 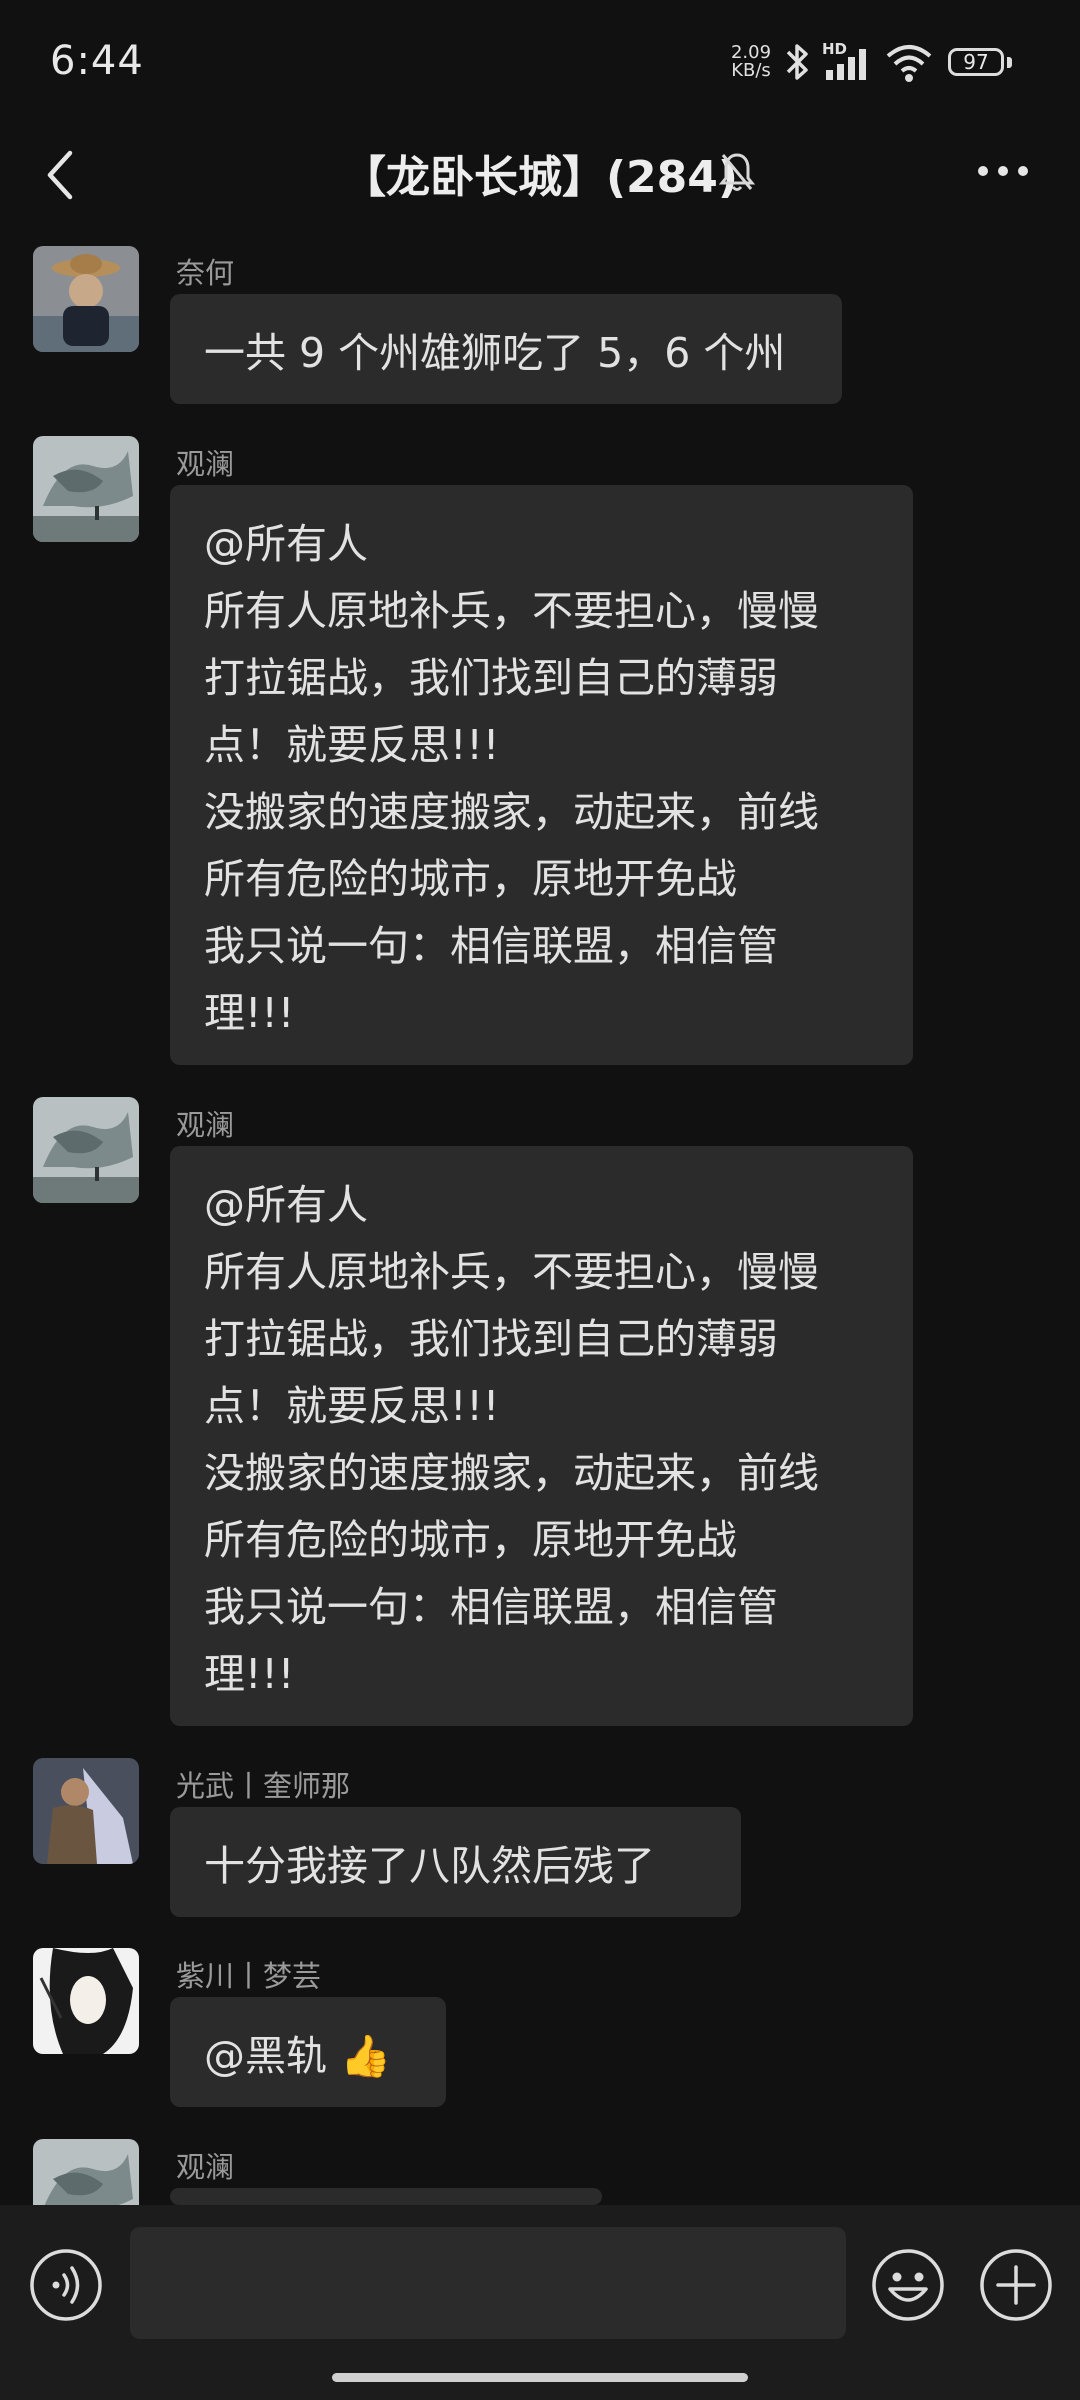 I want to click on avatar-warrior-icon, so click(x=86, y=1811).